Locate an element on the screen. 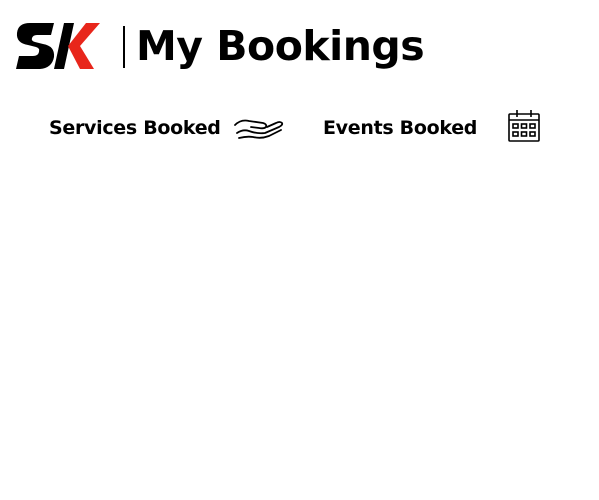  tab-services-label: Services Booked is located at coordinates (135, 128).